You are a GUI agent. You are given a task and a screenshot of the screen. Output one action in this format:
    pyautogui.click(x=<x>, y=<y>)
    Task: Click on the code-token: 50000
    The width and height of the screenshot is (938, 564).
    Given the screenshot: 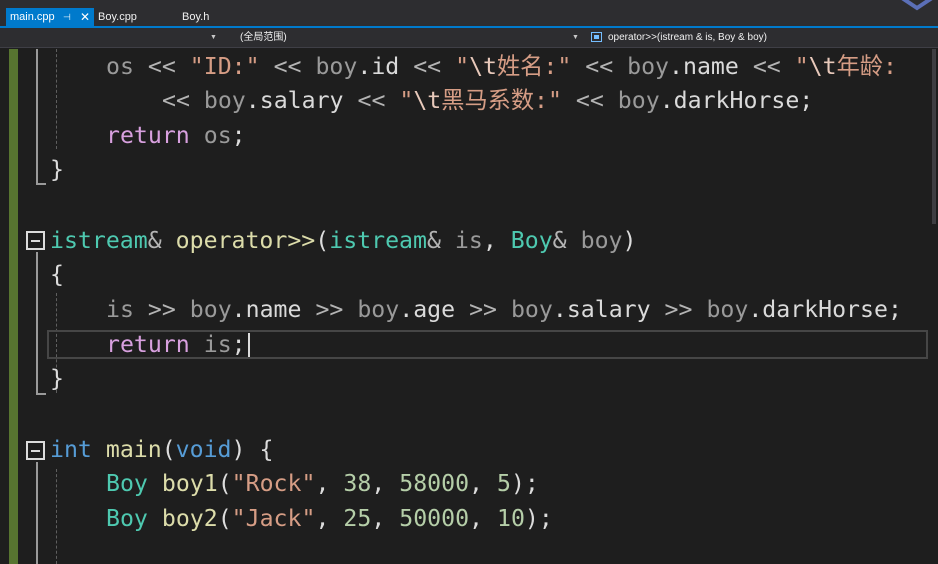 What is the action you would take?
    pyautogui.click(x=434, y=518)
    